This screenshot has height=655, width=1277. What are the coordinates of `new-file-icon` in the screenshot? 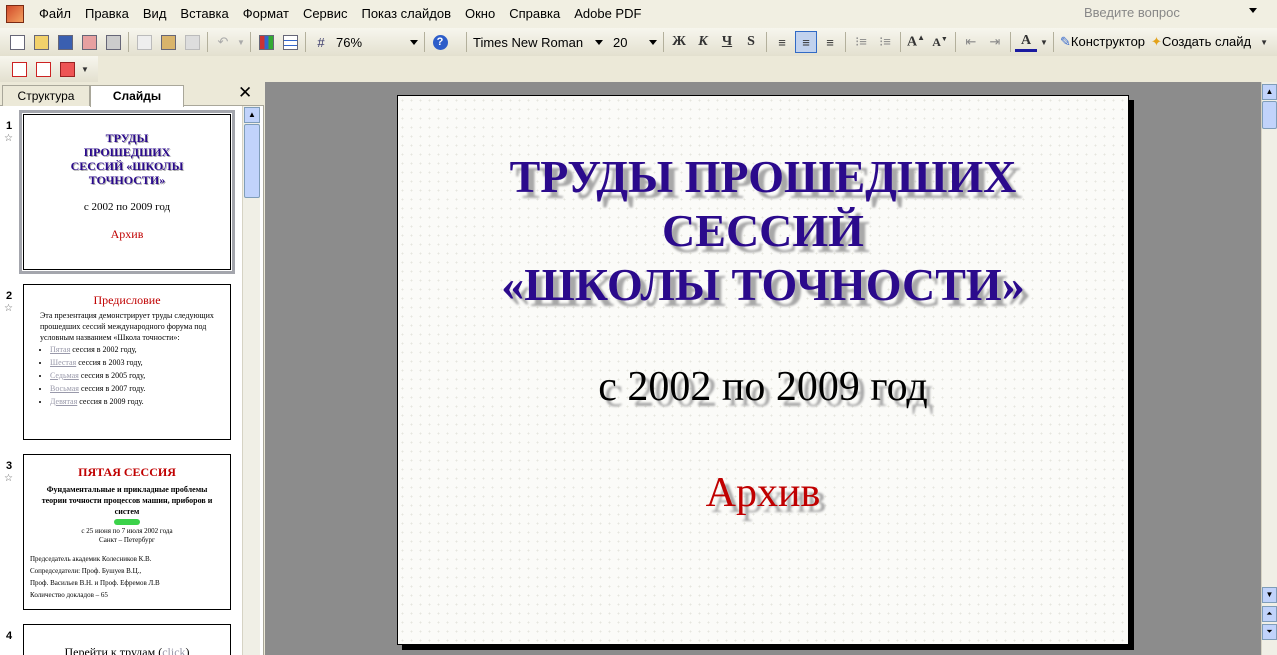 It's located at (17, 42).